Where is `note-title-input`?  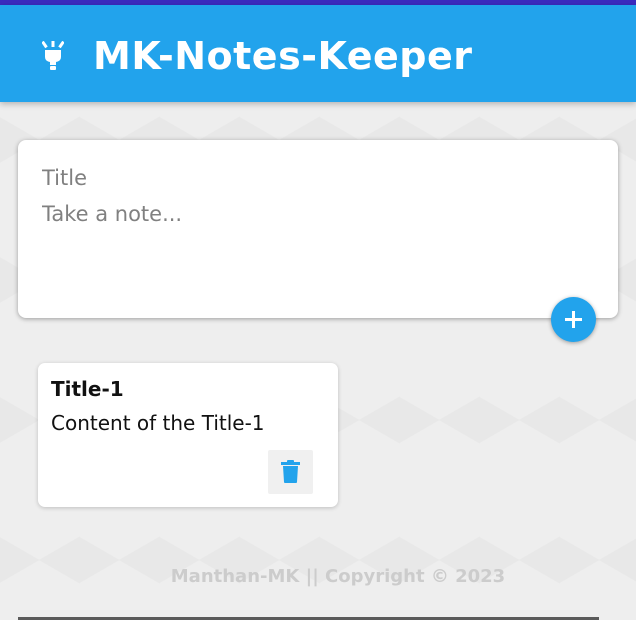 note-title-input is located at coordinates (317, 178).